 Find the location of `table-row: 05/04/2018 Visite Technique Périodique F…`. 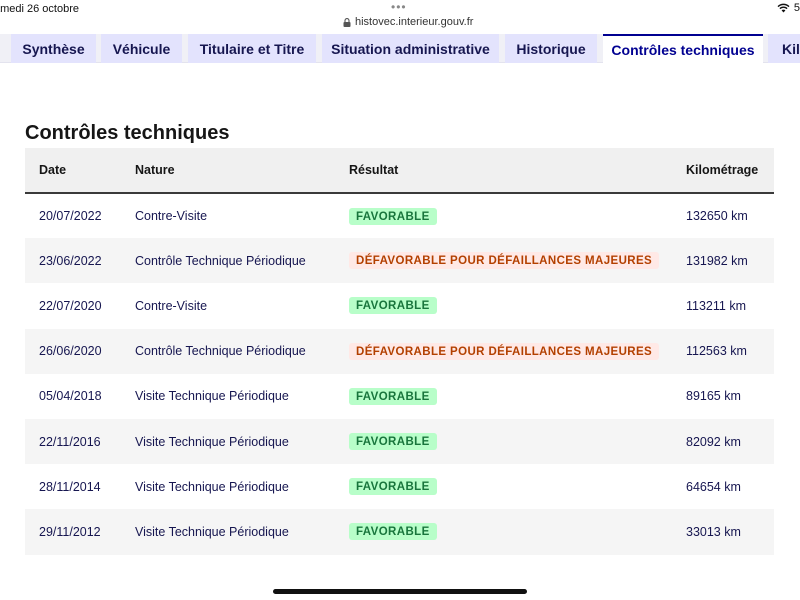

table-row: 05/04/2018 Visite Technique Périodique F… is located at coordinates (399, 396).